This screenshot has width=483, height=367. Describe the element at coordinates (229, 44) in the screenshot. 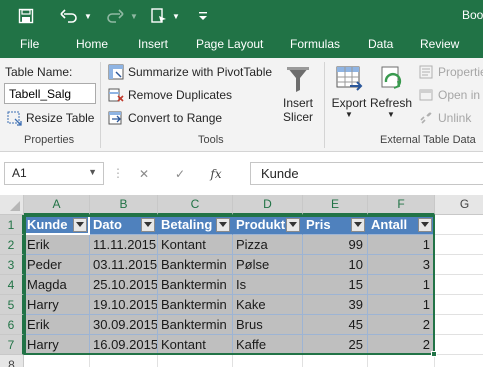

I see `tab-page-layout: Page Layout` at that location.